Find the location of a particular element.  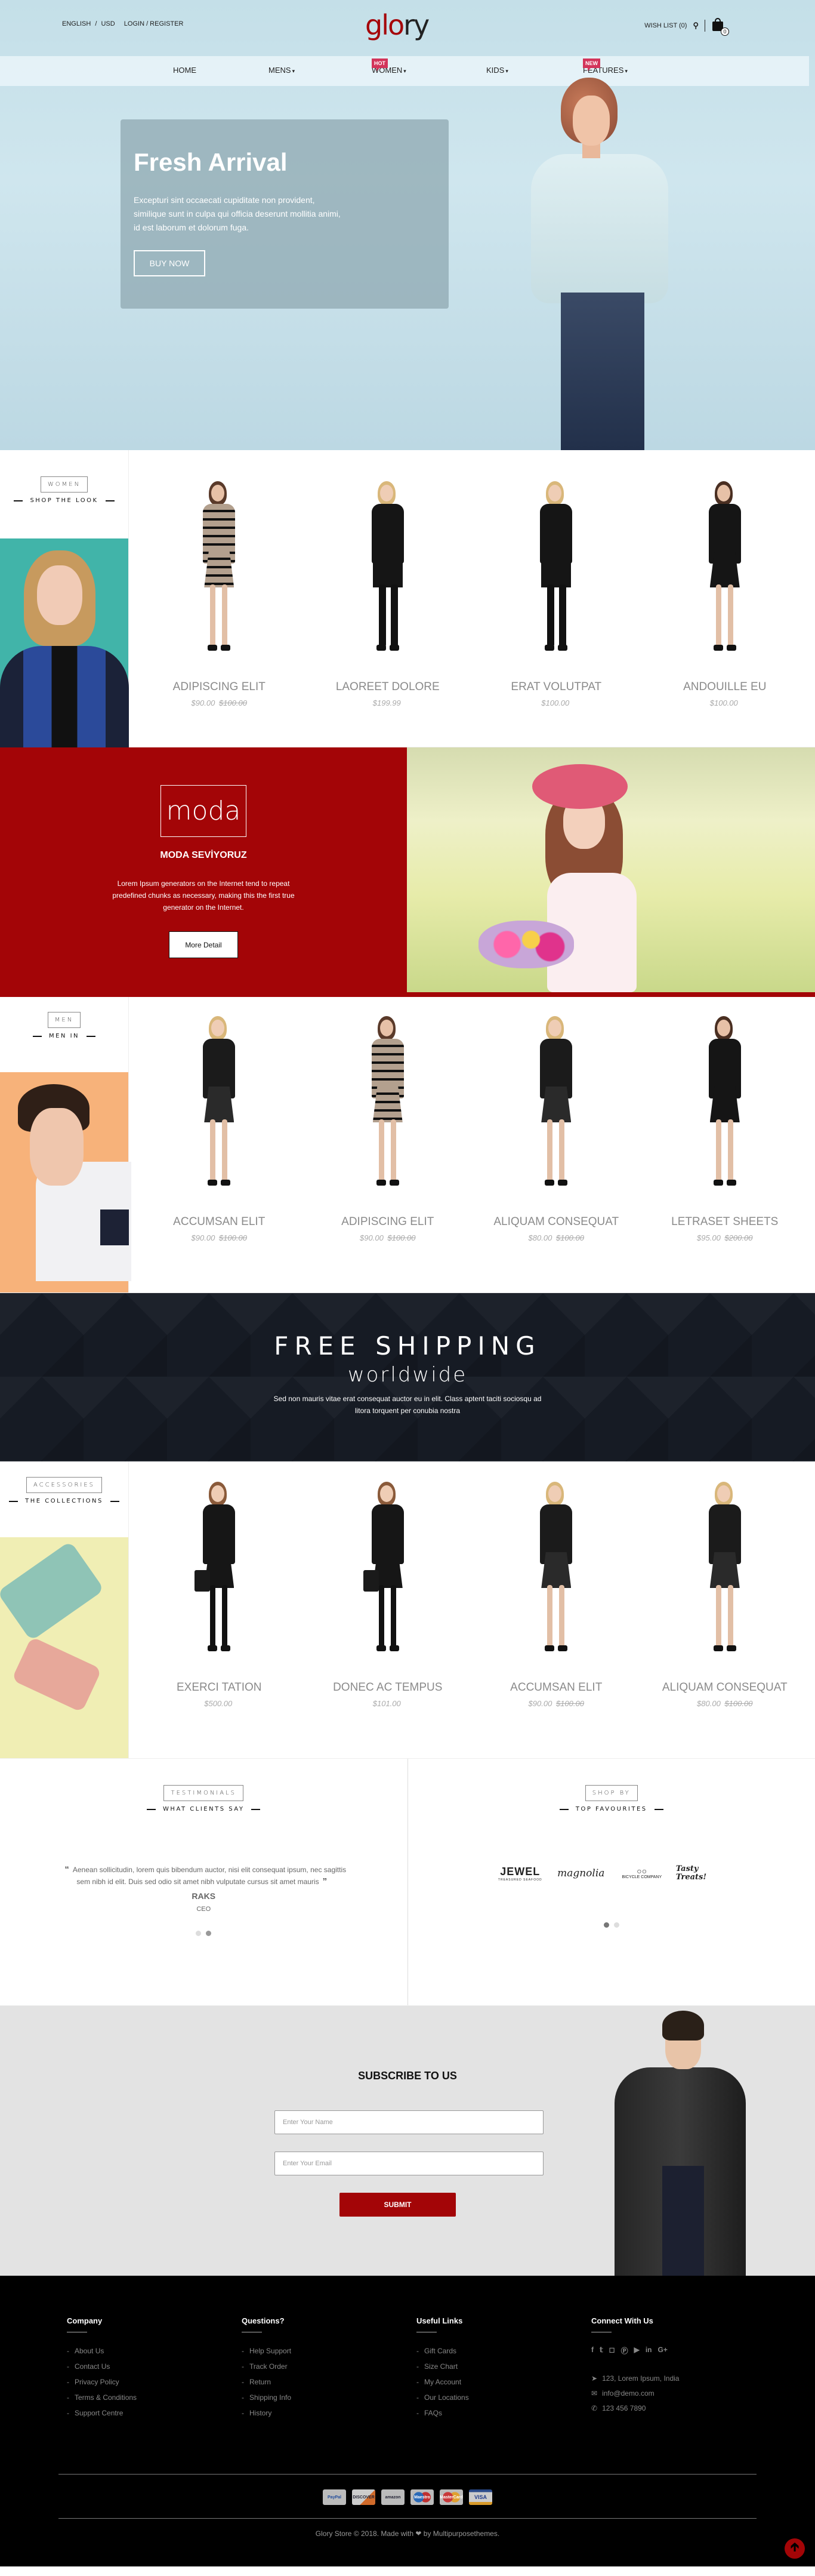

footer-link: Privacy Policy is located at coordinates (154, 2382).